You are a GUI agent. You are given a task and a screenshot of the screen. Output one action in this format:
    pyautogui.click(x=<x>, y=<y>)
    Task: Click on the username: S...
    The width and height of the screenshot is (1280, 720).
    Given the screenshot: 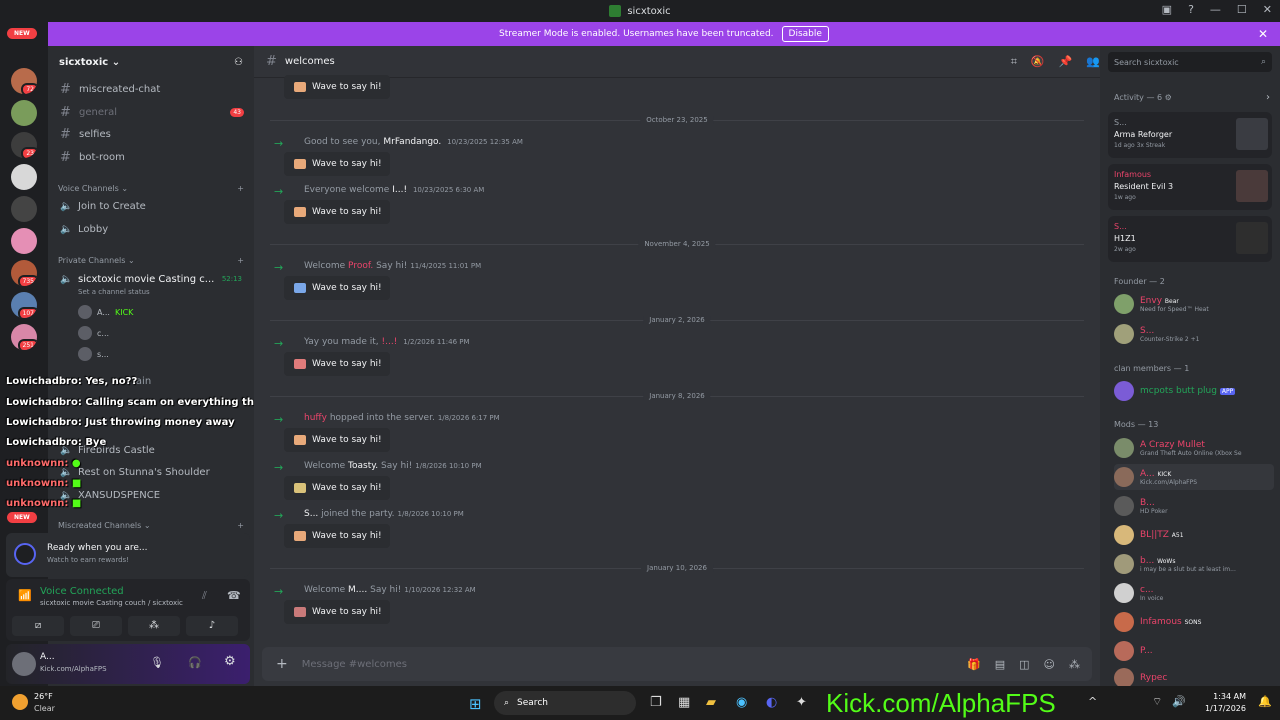 What is the action you would take?
    pyautogui.click(x=311, y=514)
    